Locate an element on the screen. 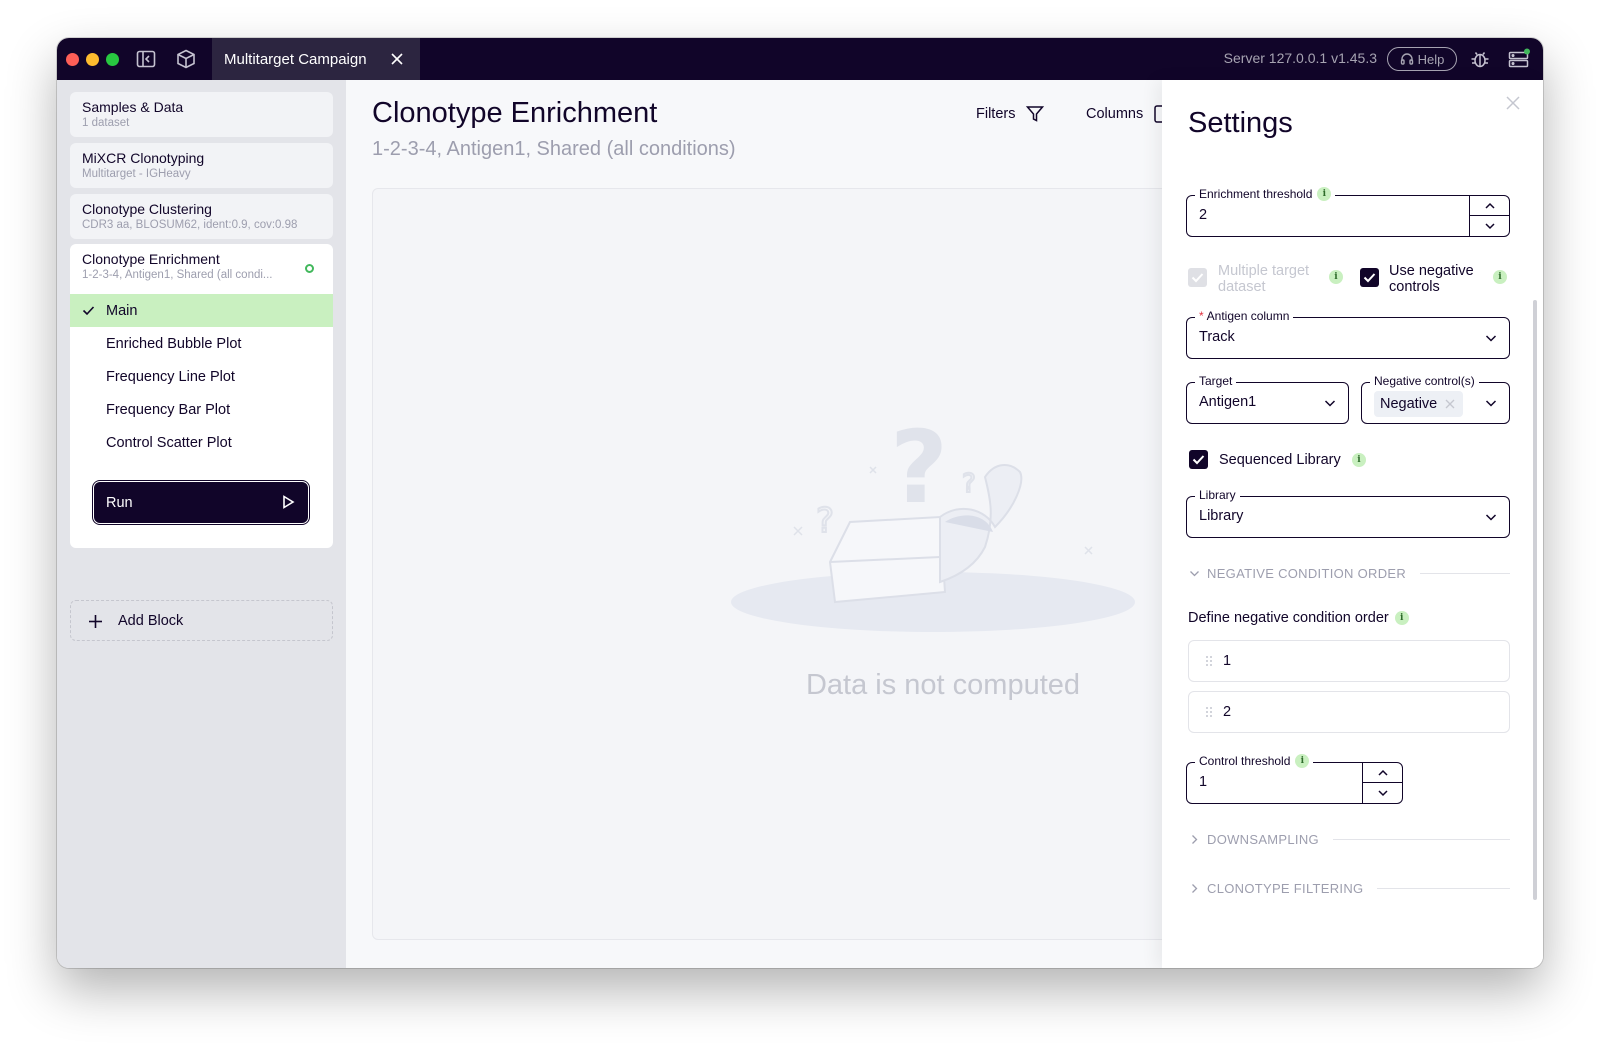 The width and height of the screenshot is (1600, 1043). maximize-window-button is located at coordinates (112, 59).